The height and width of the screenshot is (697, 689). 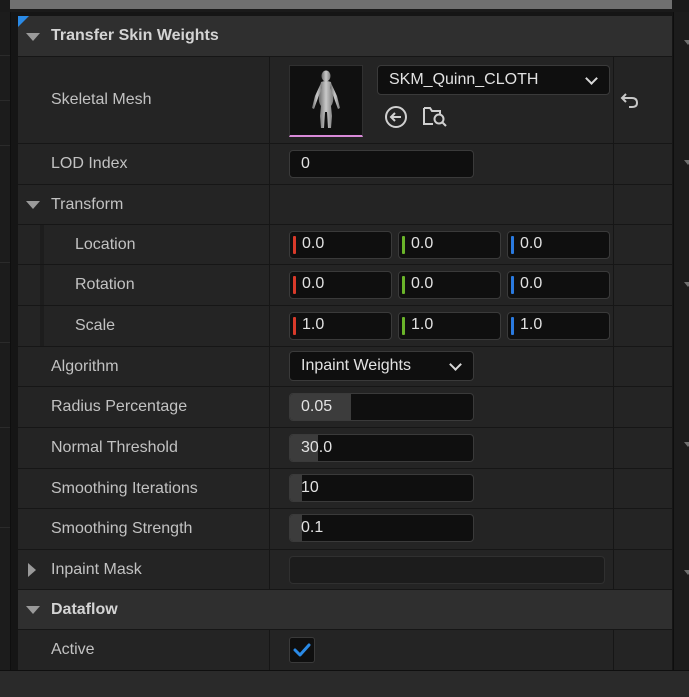 I want to click on location-x-value: 0.0, so click(x=313, y=243).